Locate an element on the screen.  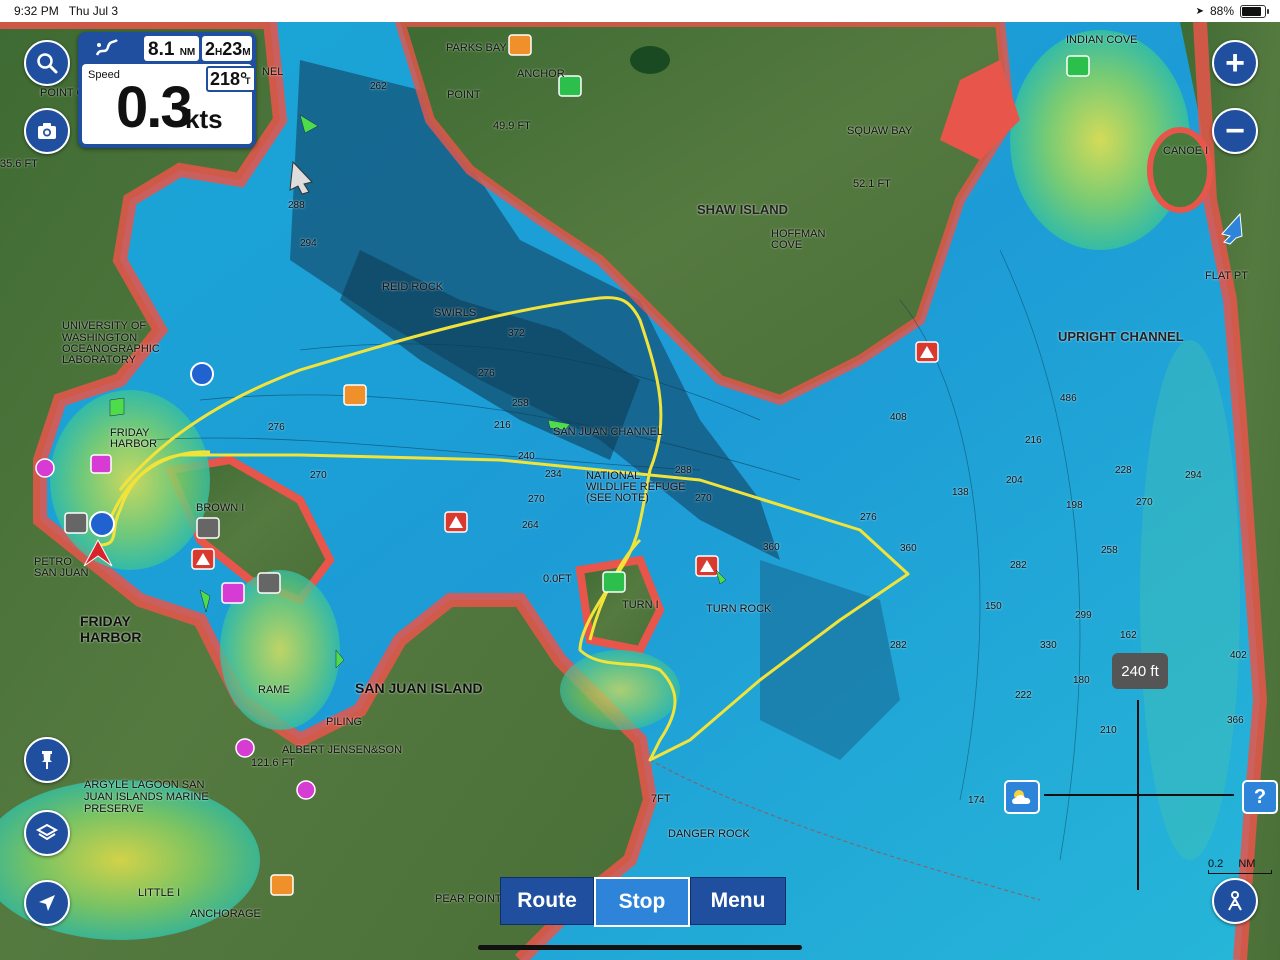
scale-bar: 0.2 NM is located at coordinates (1240, 866).